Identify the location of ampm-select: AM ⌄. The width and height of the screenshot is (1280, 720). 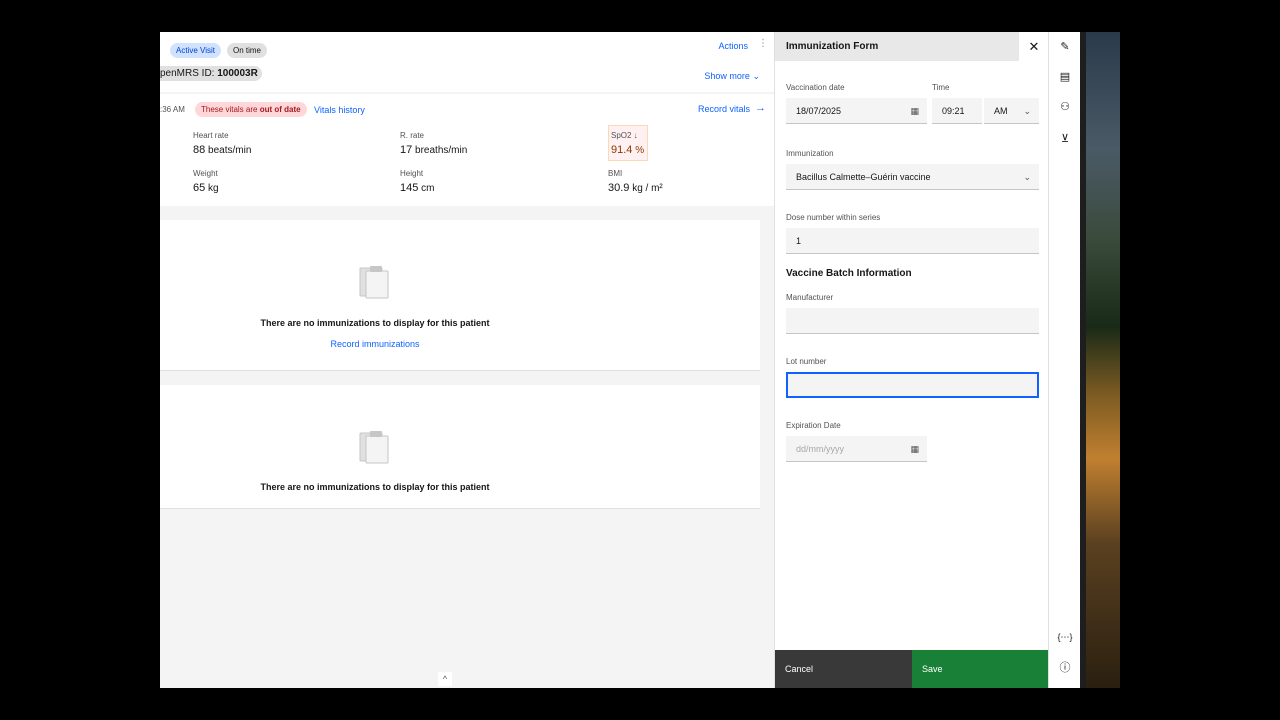
(1011, 111).